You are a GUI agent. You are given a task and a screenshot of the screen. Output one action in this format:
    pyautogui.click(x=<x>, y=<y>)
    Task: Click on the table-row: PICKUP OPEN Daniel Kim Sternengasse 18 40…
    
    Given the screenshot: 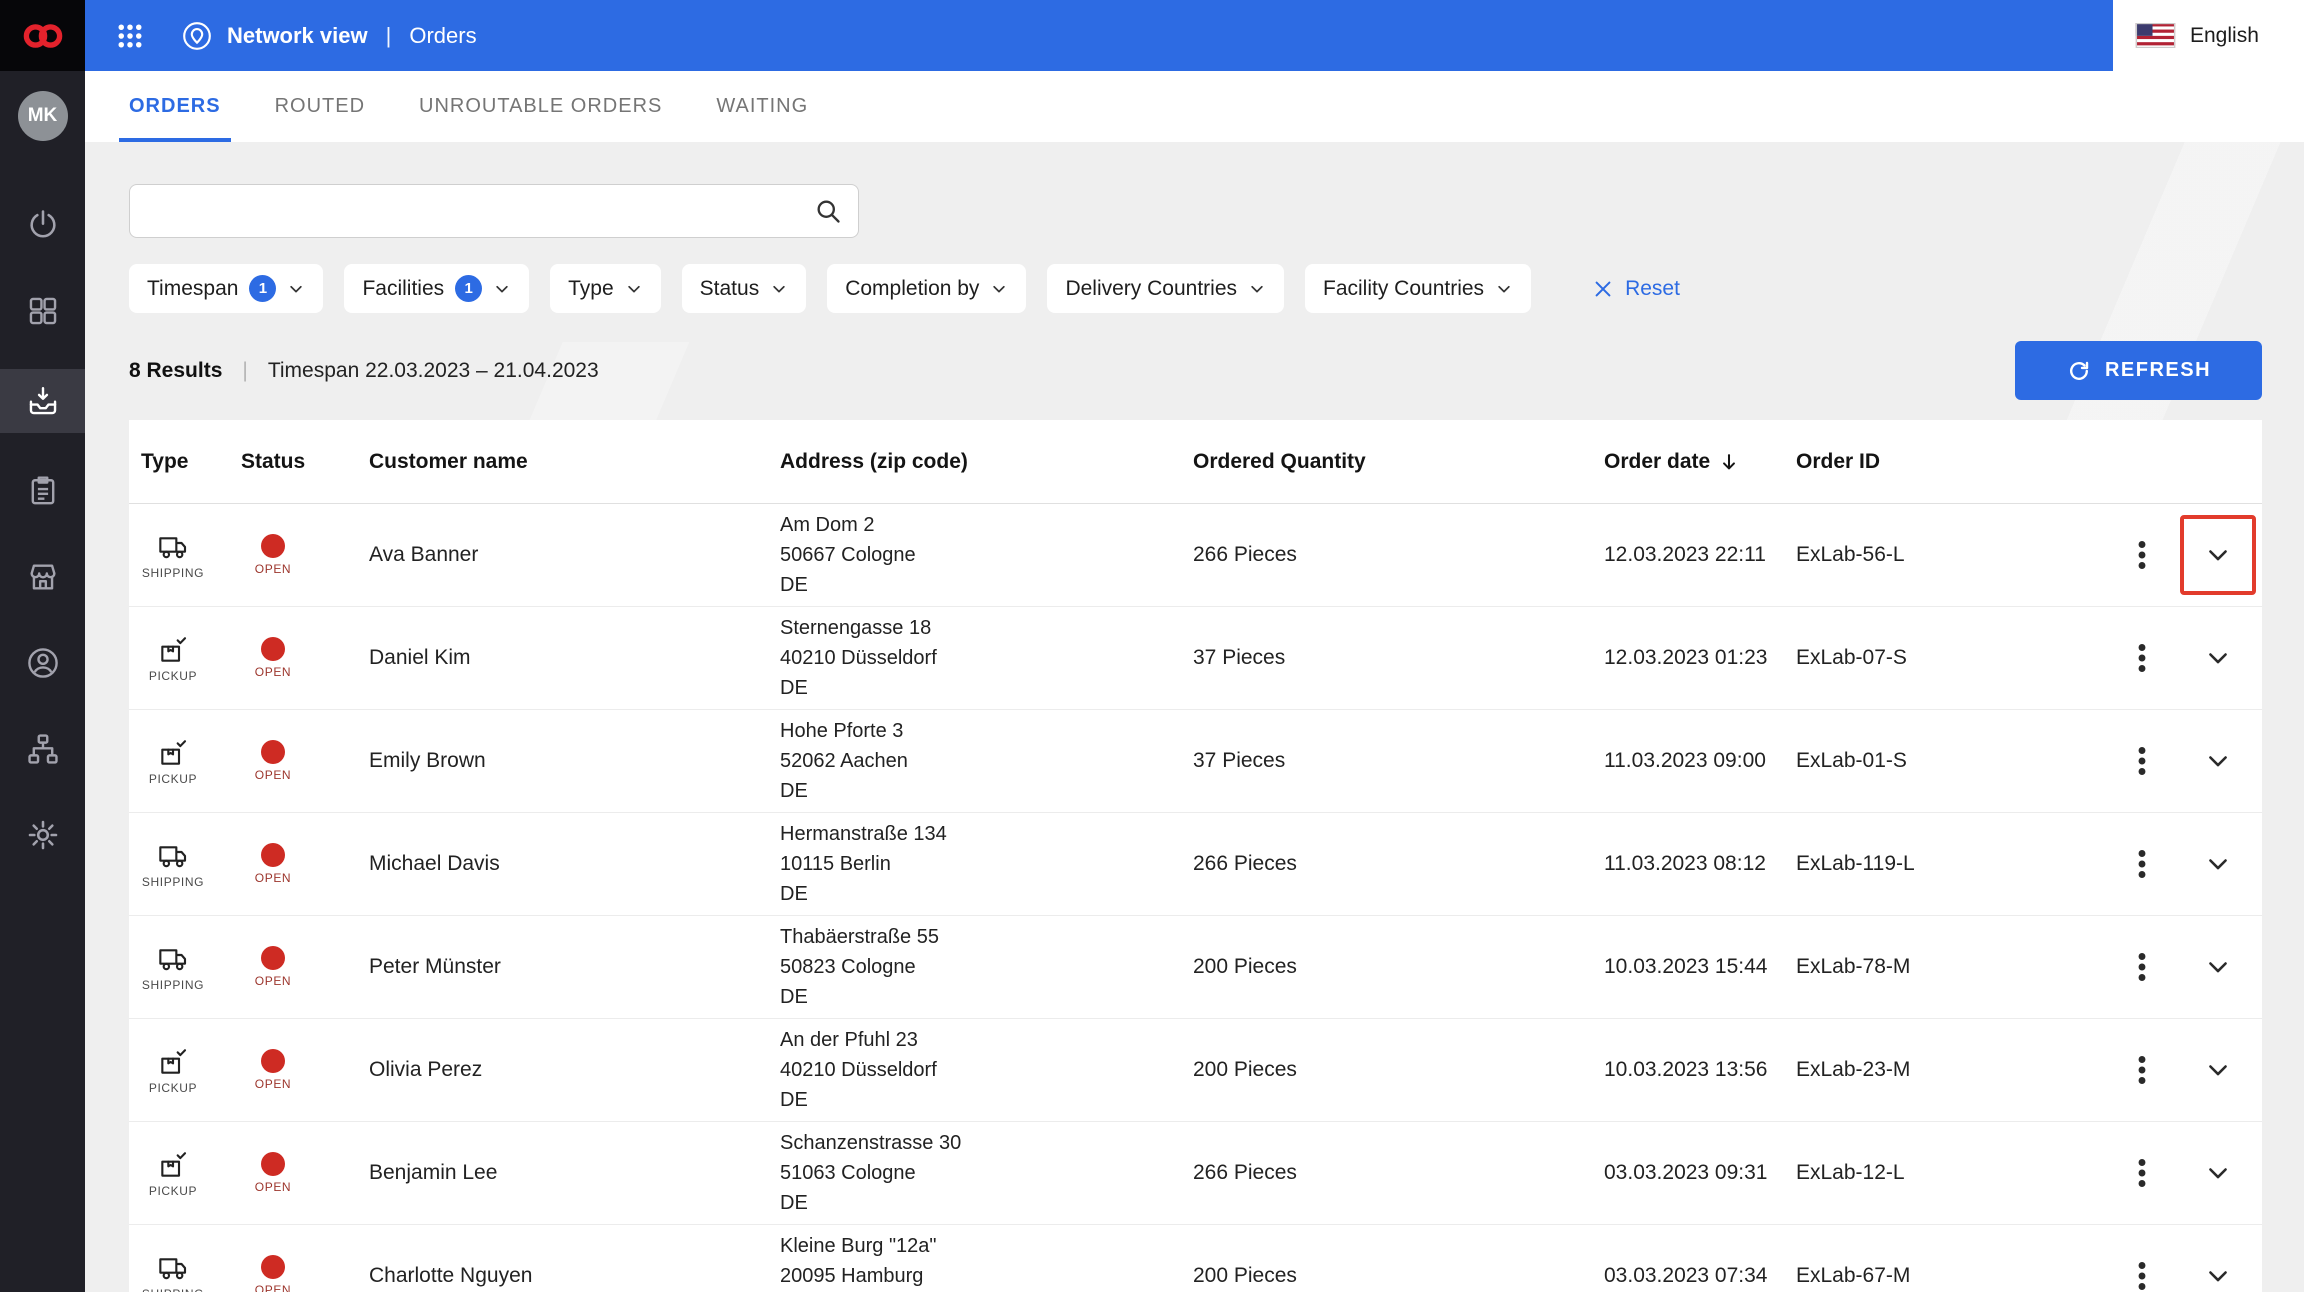 What is the action you would take?
    pyautogui.click(x=1195, y=658)
    